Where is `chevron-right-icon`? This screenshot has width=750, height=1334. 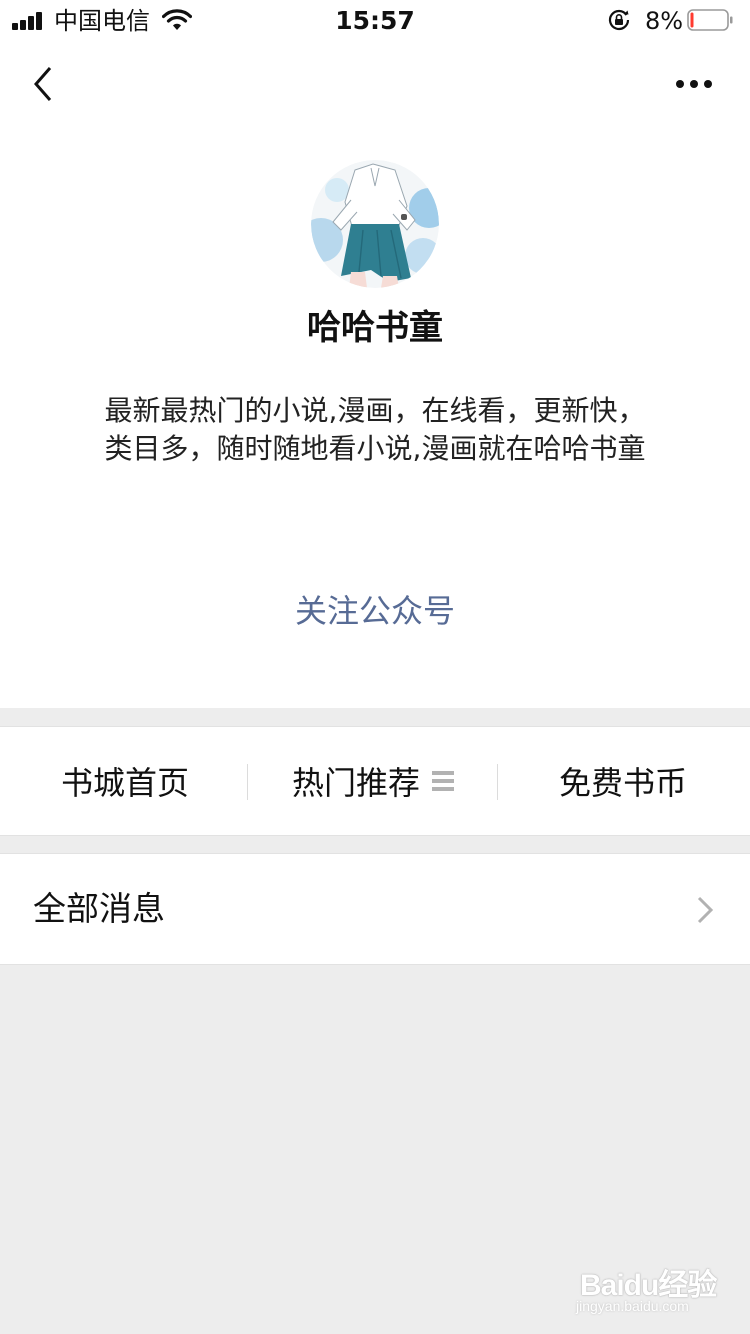
chevron-right-icon is located at coordinates (705, 910).